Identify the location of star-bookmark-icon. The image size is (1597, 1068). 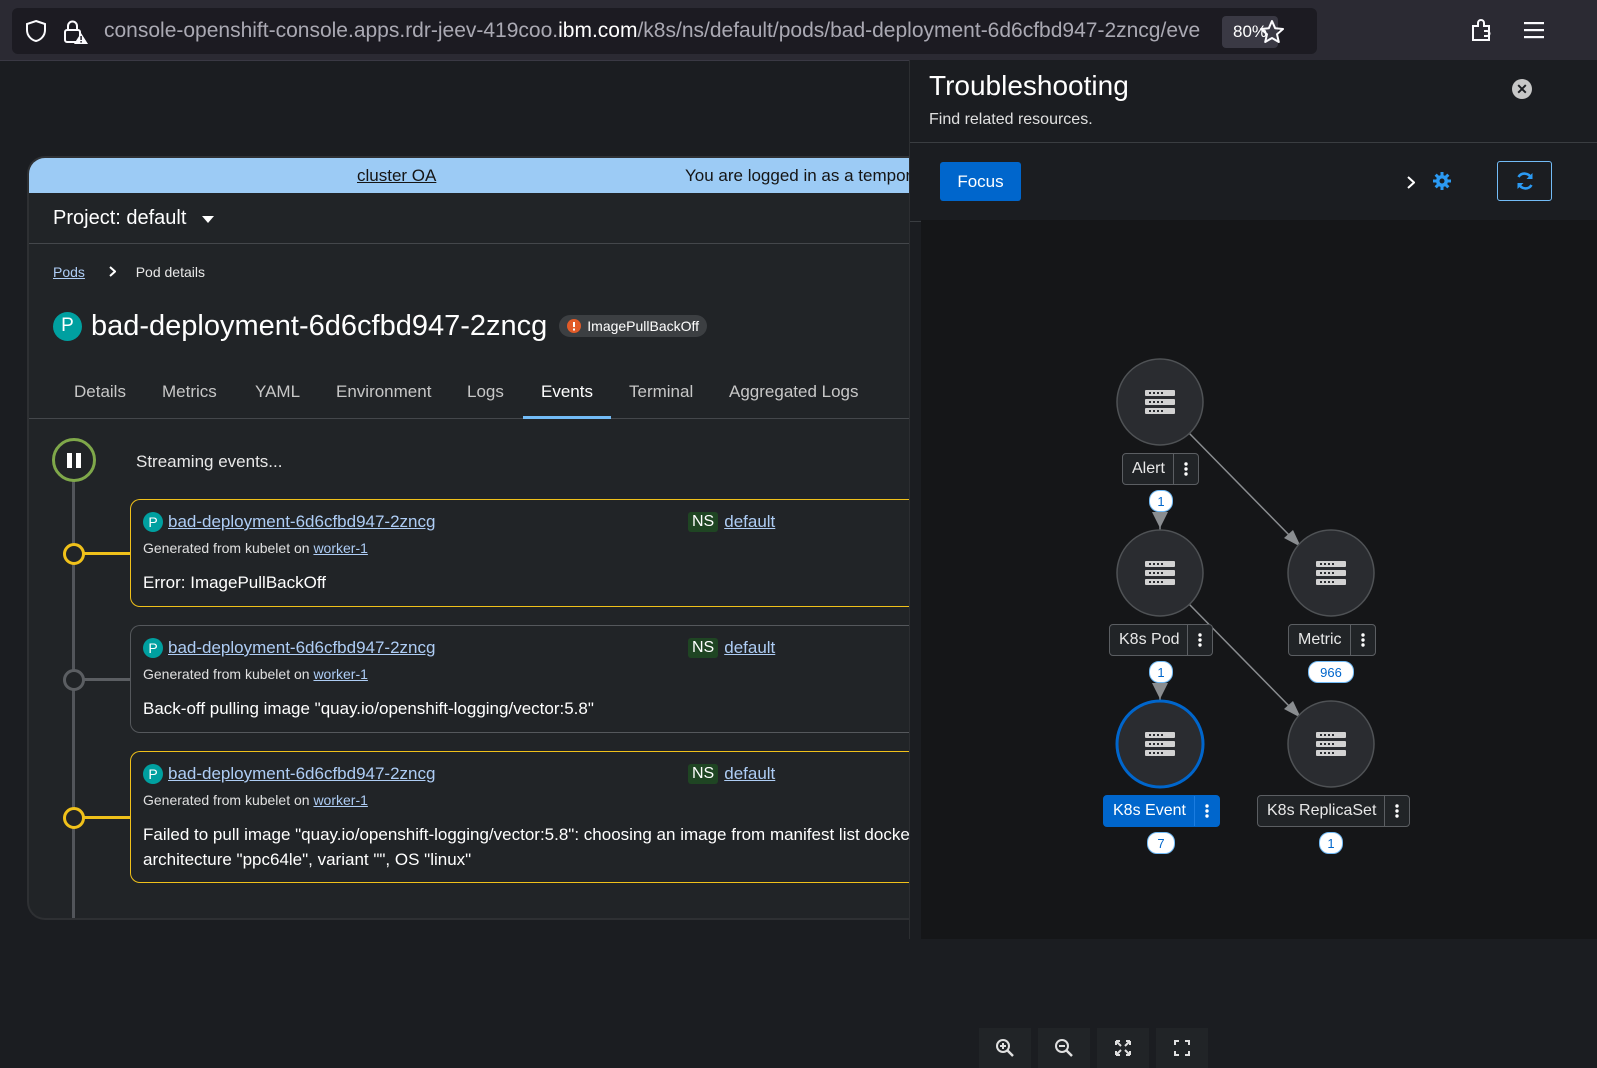
(1272, 32).